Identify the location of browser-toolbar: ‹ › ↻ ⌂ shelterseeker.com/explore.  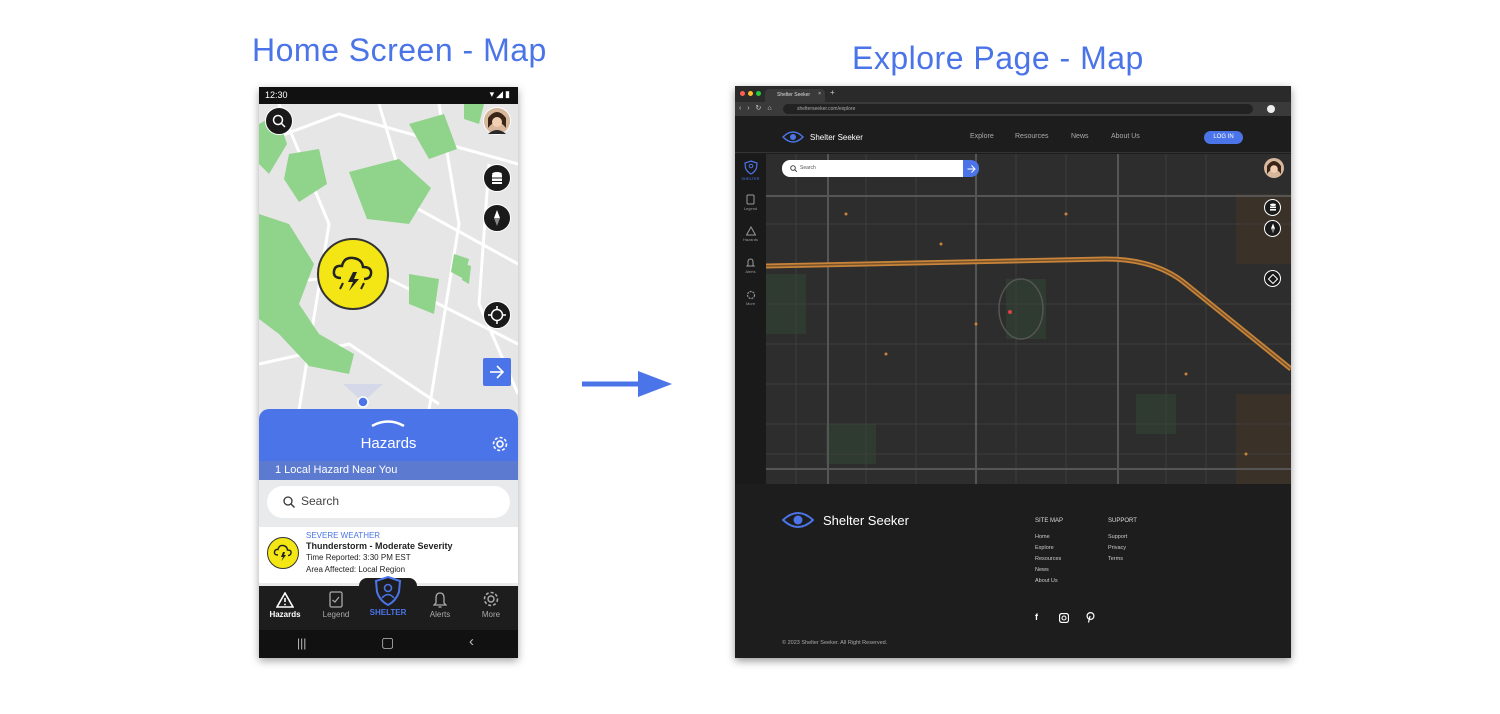
(1013, 109).